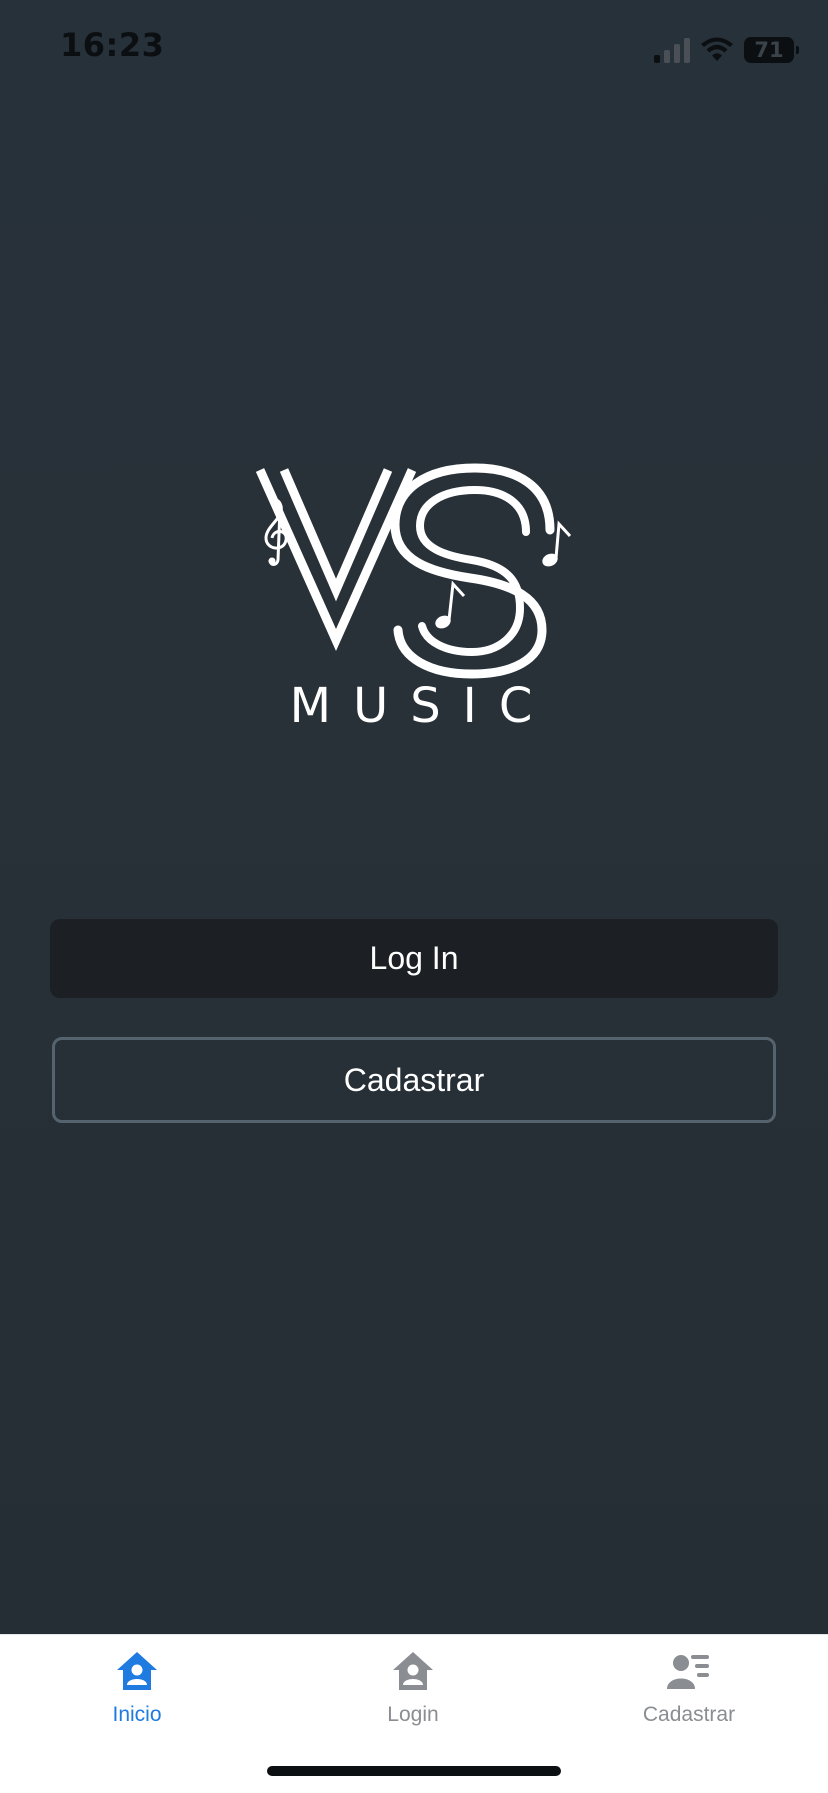  Describe the element at coordinates (276, 532) in the screenshot. I see `treble-clef-icon` at that location.